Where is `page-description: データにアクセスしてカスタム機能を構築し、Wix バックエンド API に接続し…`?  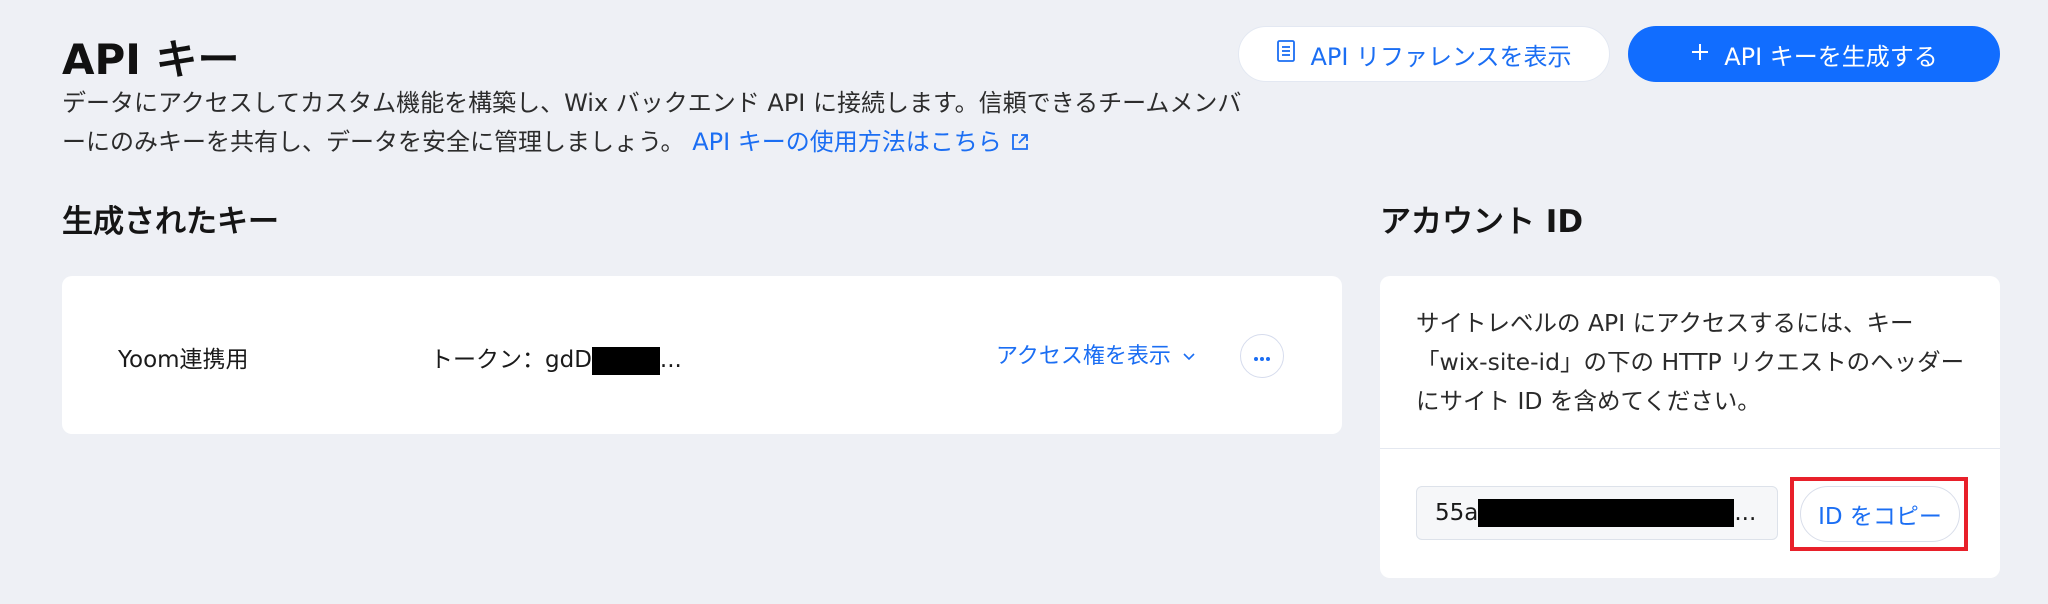 page-description: データにアクセスしてカスタム機能を構築し、Wix バックエンド API に接続し… is located at coordinates (652, 124).